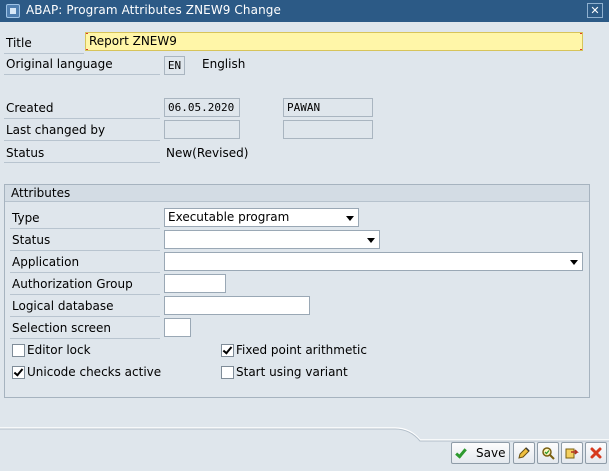 The width and height of the screenshot is (609, 471). I want to click on sap-window-icon, so click(13, 11).